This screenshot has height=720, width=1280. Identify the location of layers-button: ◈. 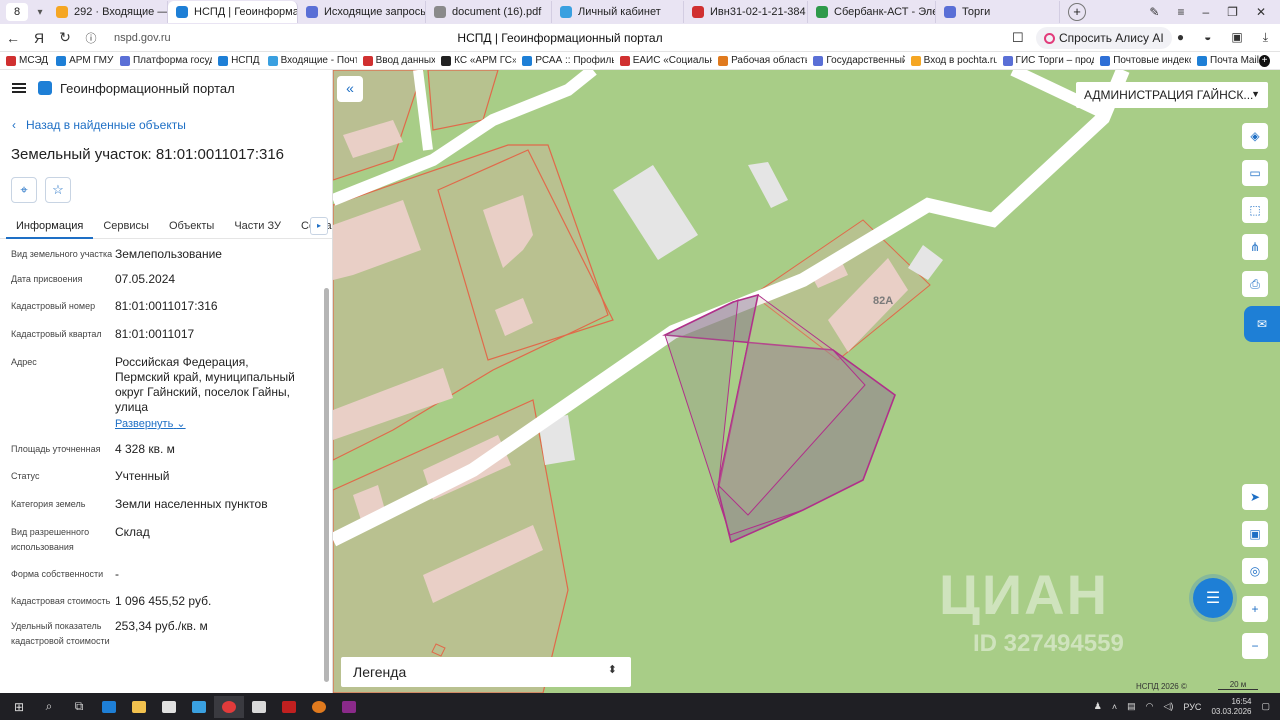
(1255, 136).